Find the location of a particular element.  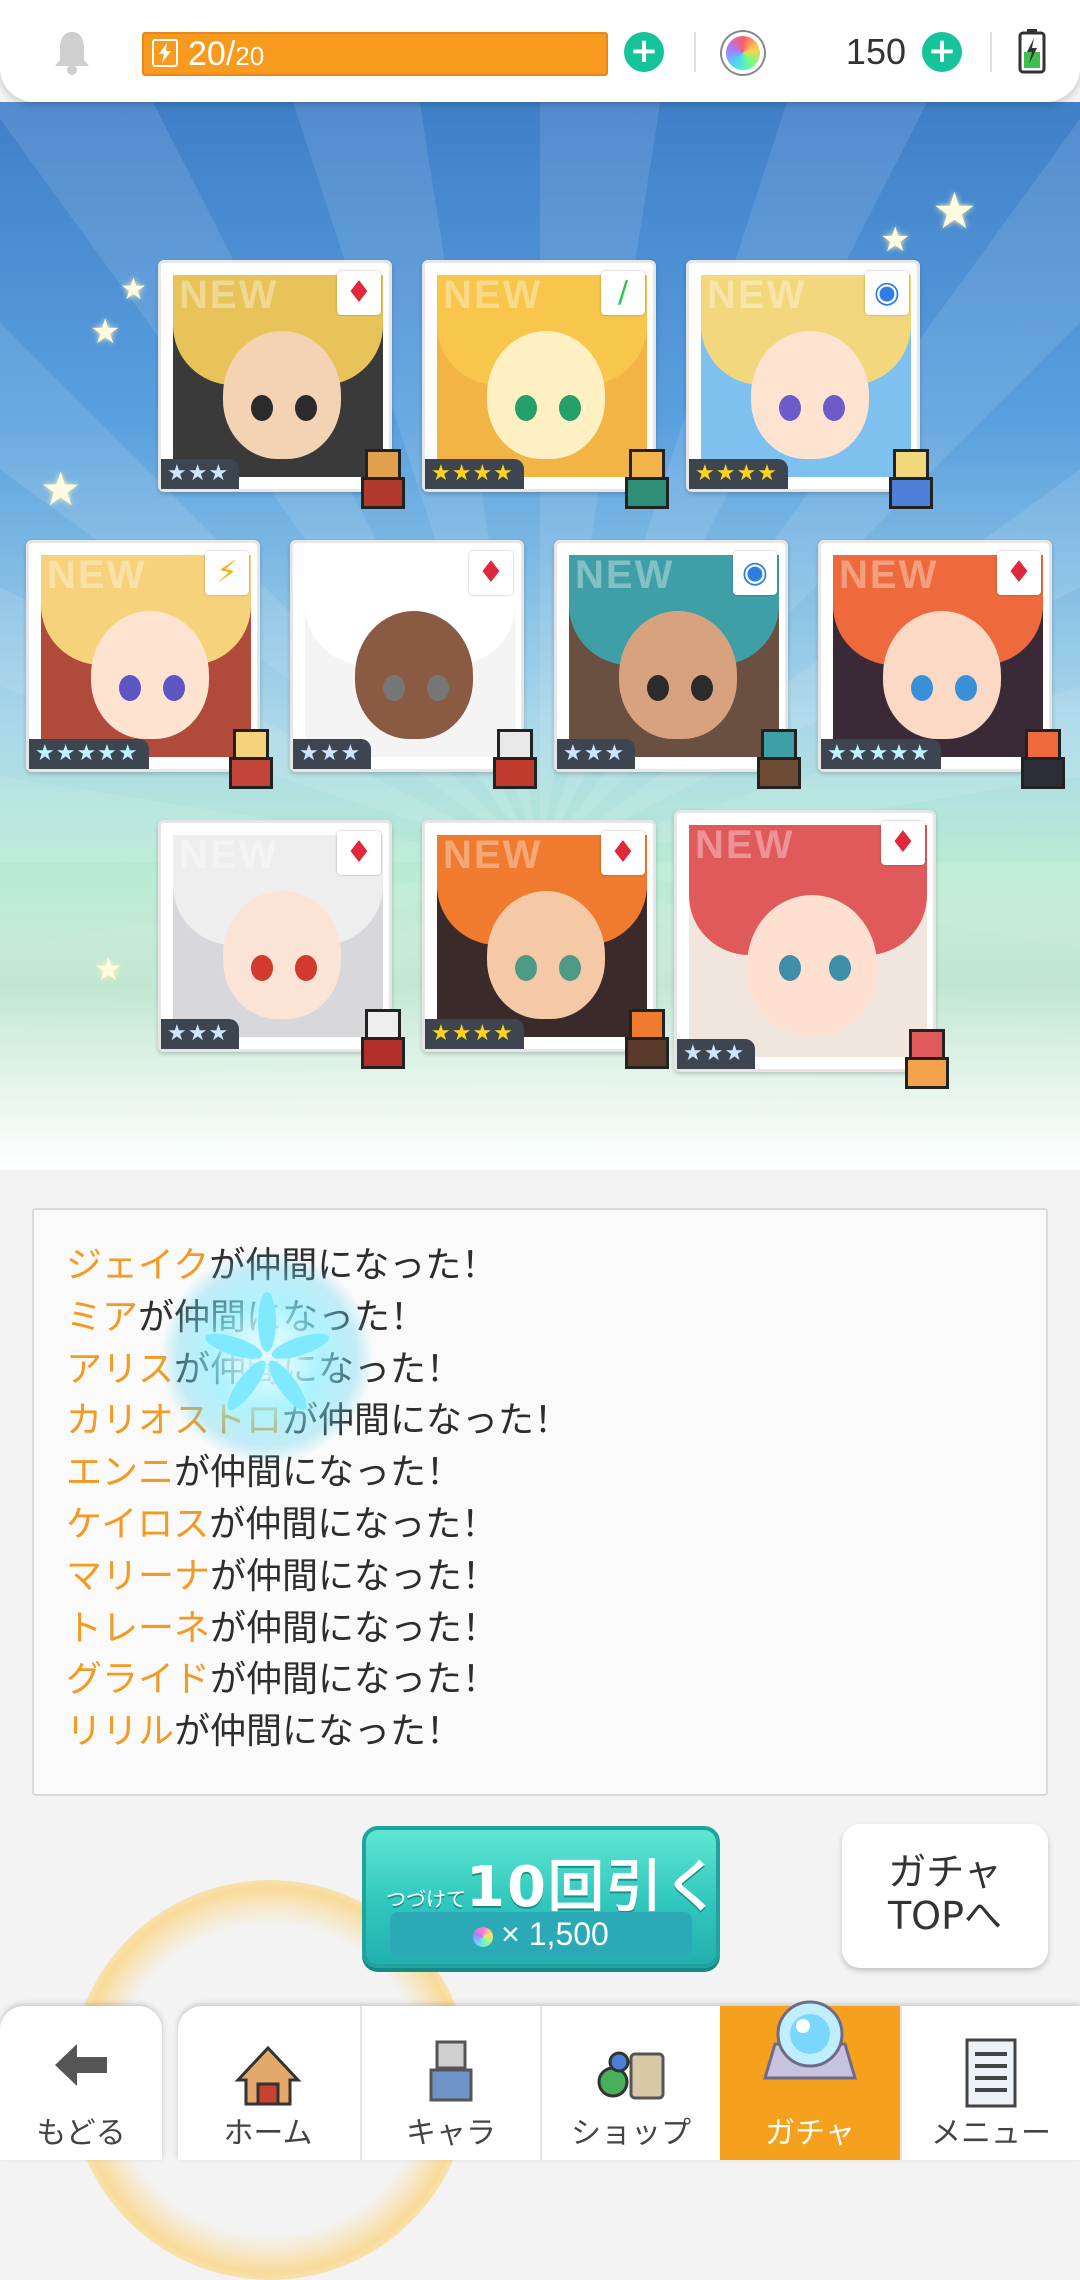

bottom-navigation: もどる ホーム キャラ ショップ ガチャ メニュー is located at coordinates (540, 2080).